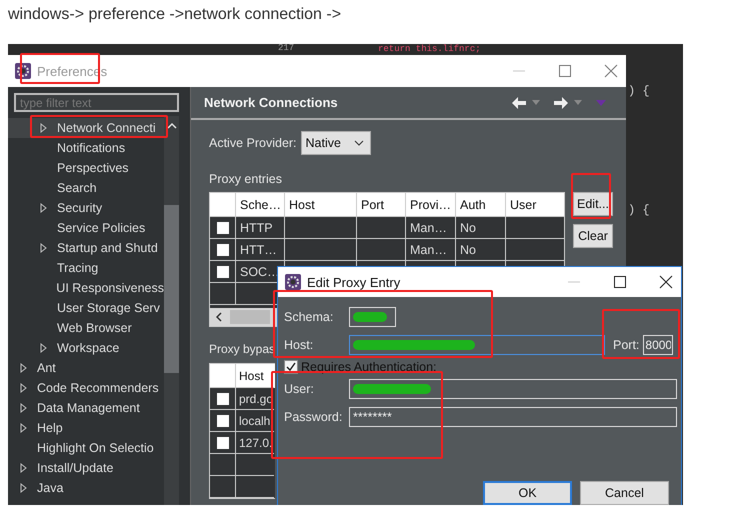  I want to click on forward-arrow-icon, so click(561, 102).